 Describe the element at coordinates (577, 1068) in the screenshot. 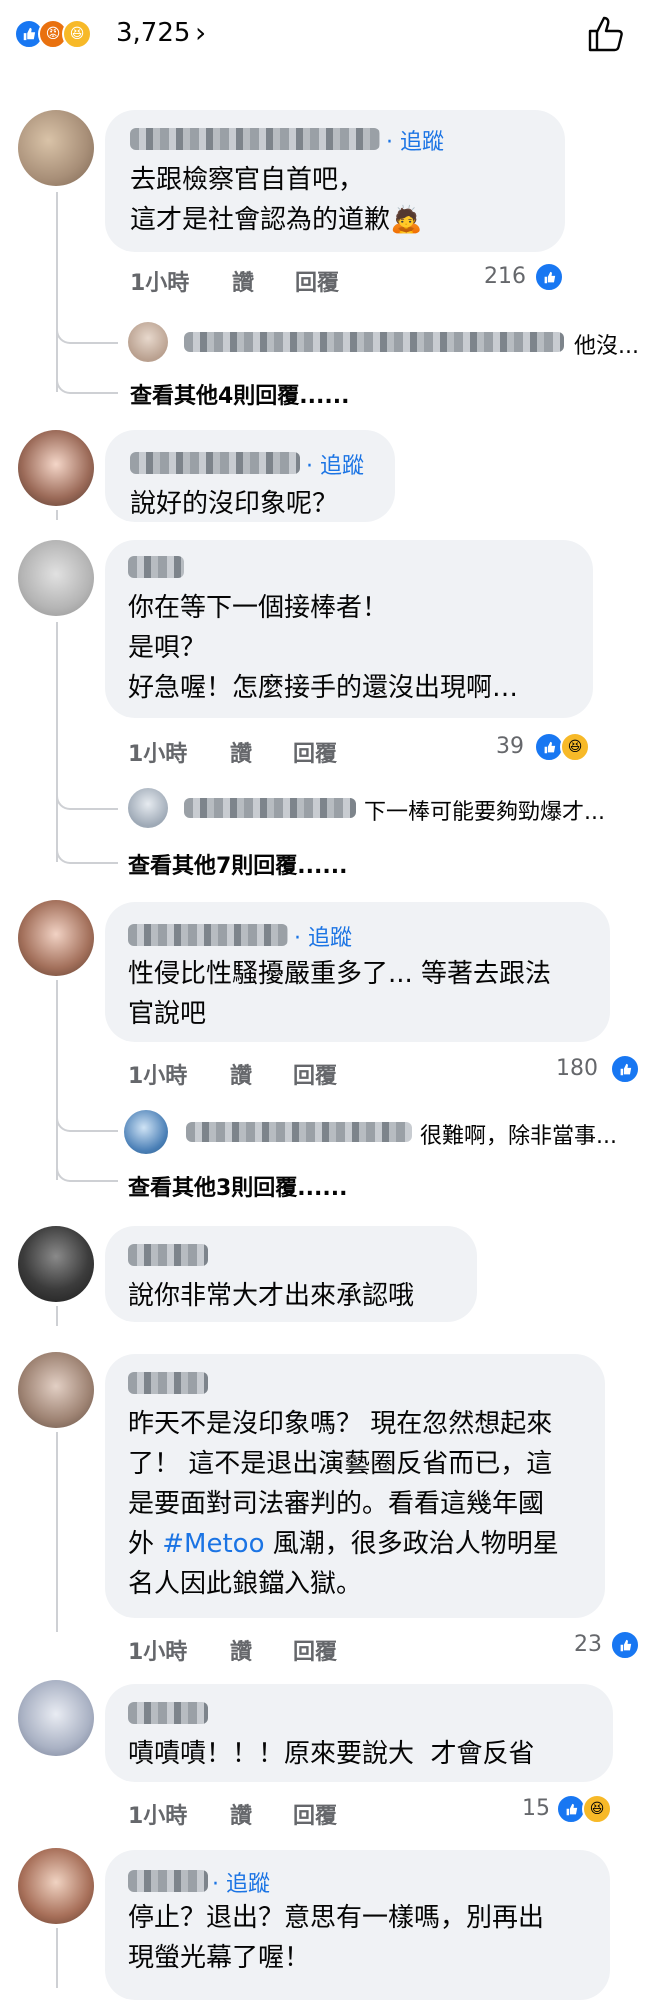

I see `like-count: 180` at that location.